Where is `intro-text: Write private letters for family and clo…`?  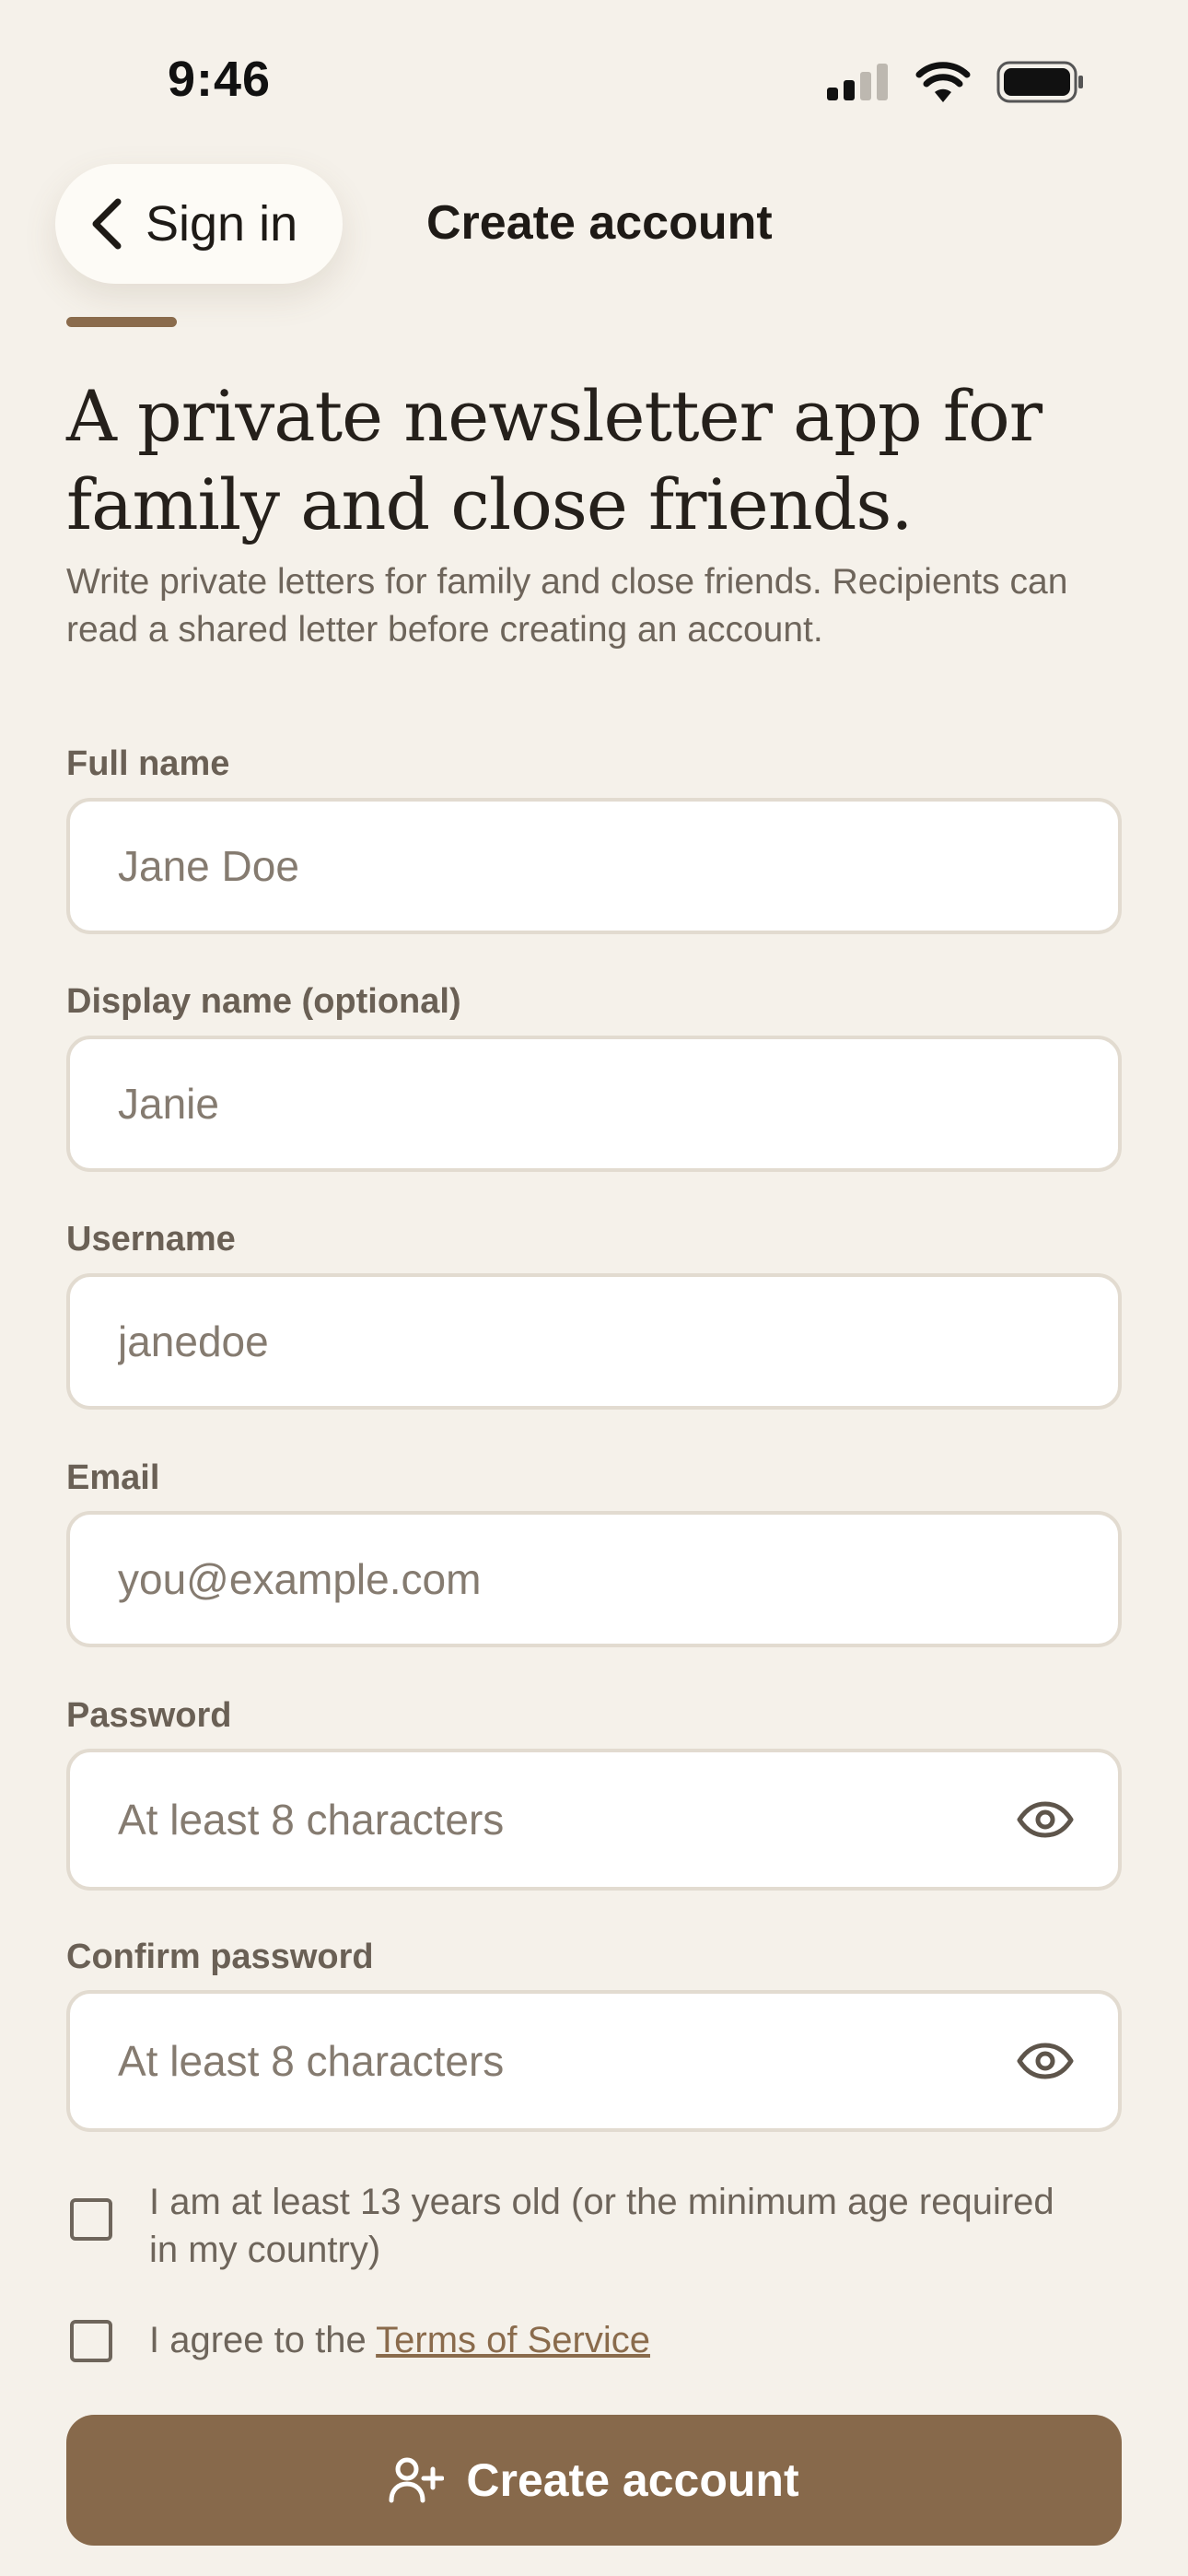
intro-text: Write private letters for family and clo… is located at coordinates (567, 606).